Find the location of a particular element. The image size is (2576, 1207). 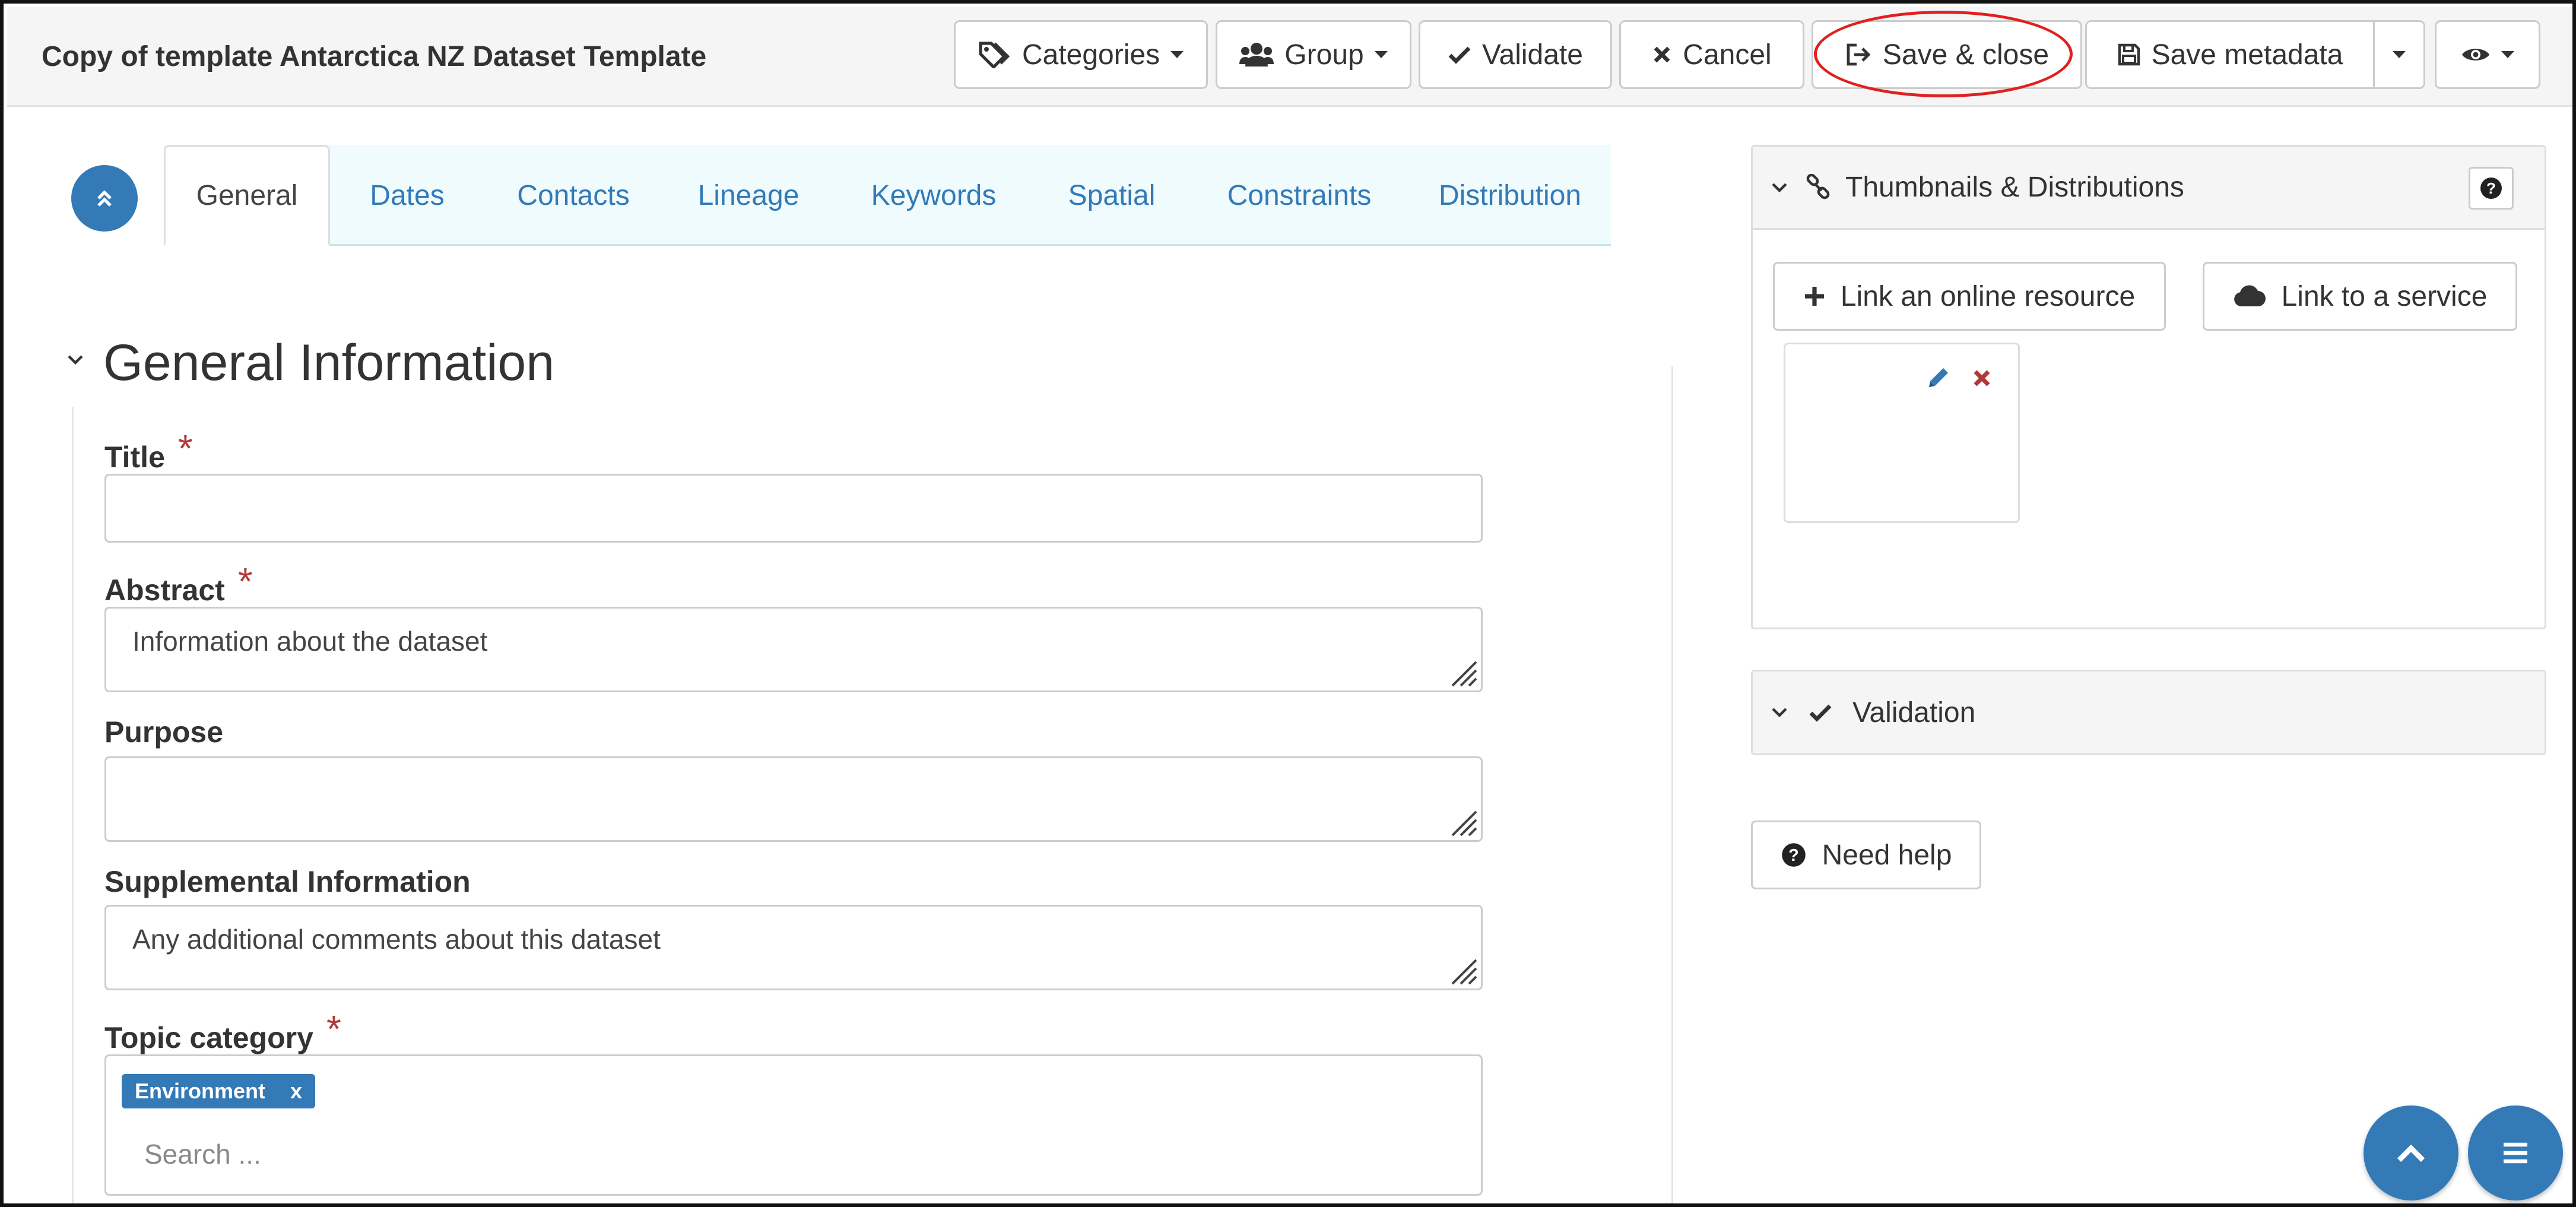

sign-out-icon is located at coordinates (1859, 54).